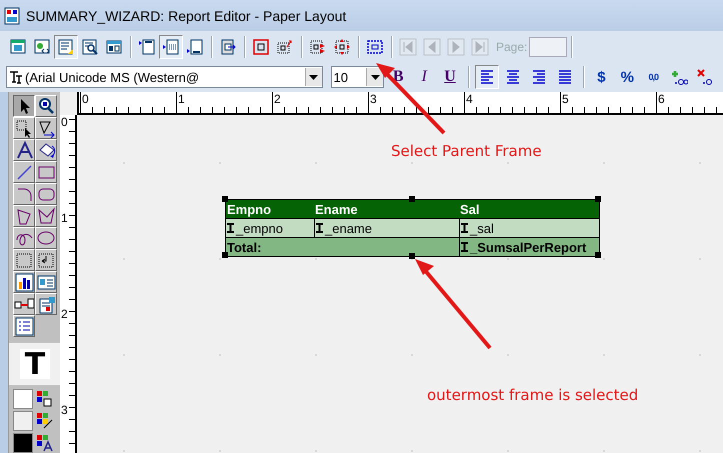 Image resolution: width=723 pixels, height=453 pixels. I want to click on line-tool, so click(24, 172).